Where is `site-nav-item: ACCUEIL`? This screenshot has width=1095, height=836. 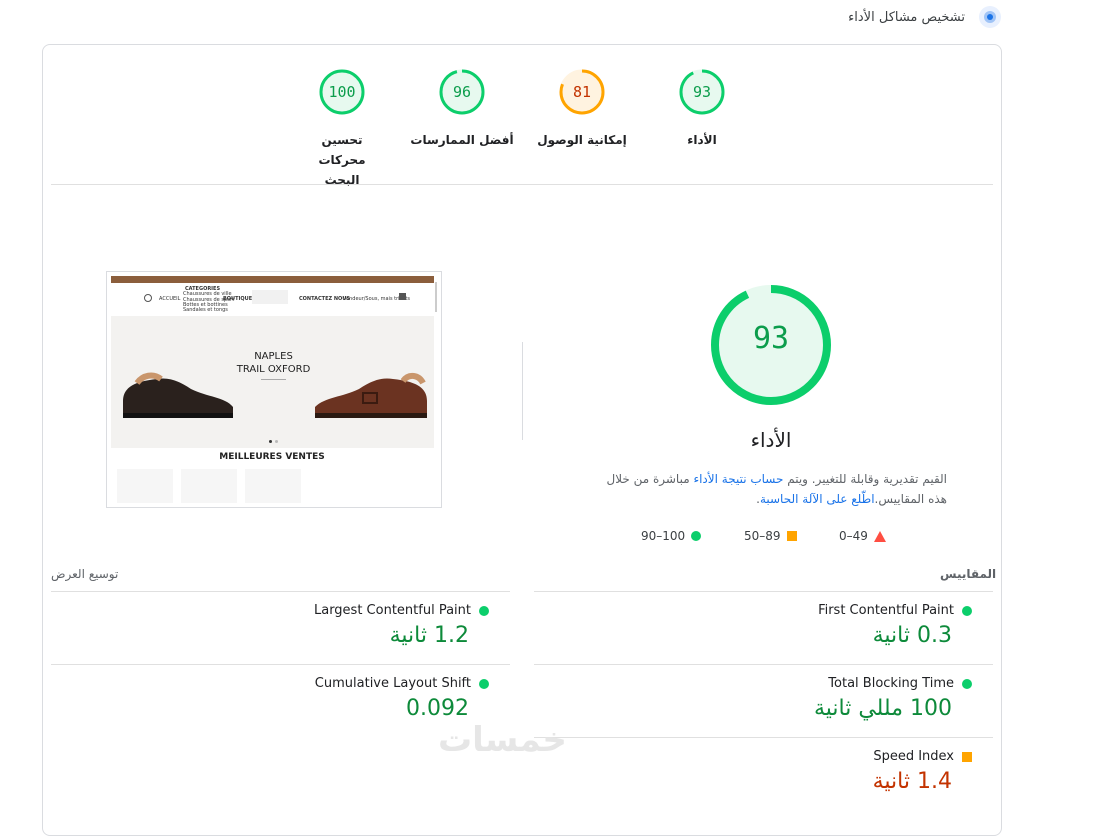 site-nav-item: ACCUEIL is located at coordinates (170, 299).